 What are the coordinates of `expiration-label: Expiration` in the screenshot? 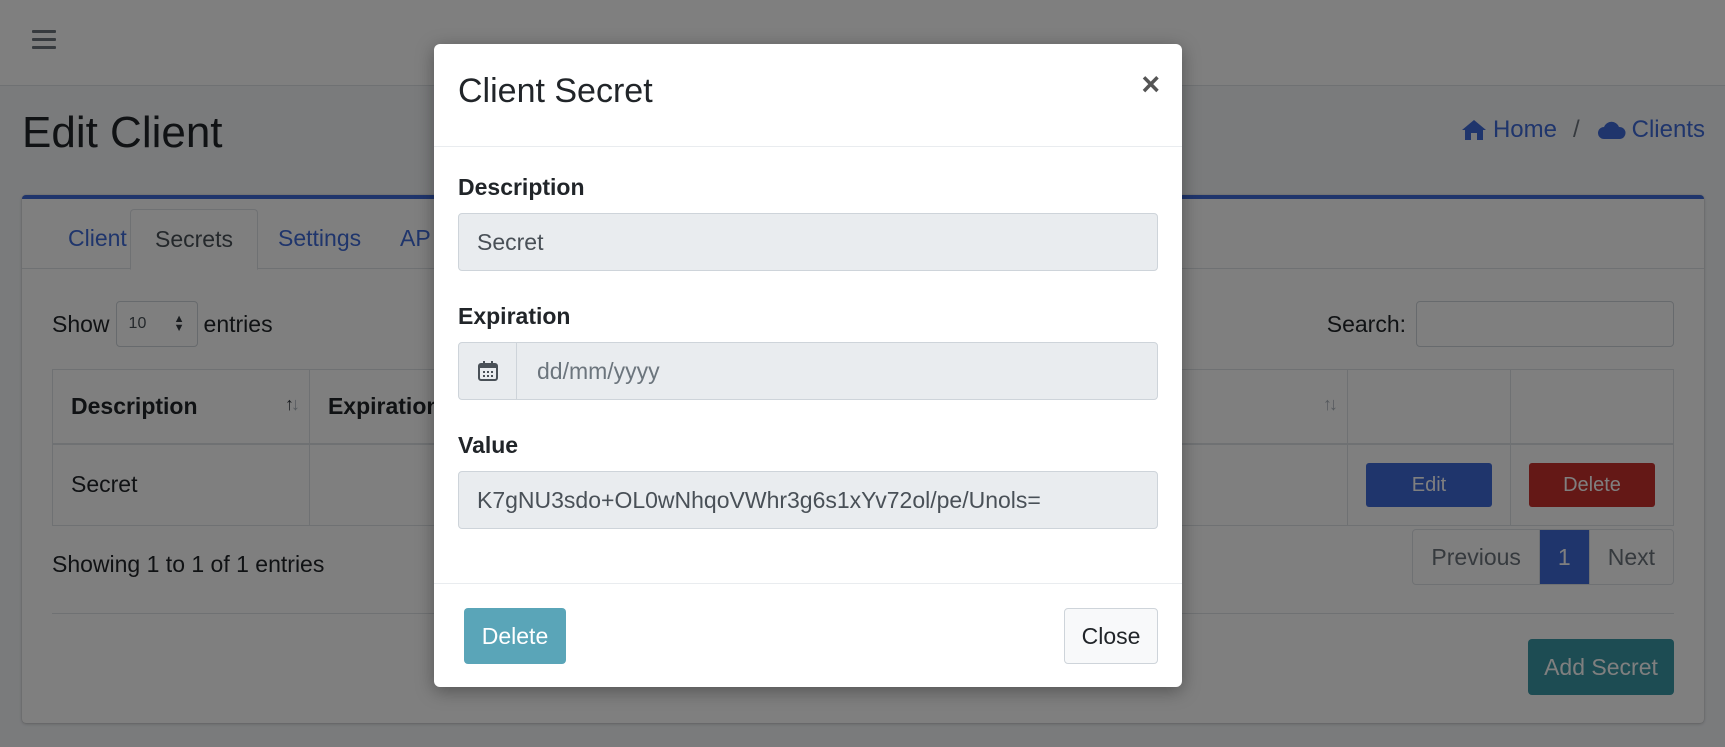 It's located at (514, 316).